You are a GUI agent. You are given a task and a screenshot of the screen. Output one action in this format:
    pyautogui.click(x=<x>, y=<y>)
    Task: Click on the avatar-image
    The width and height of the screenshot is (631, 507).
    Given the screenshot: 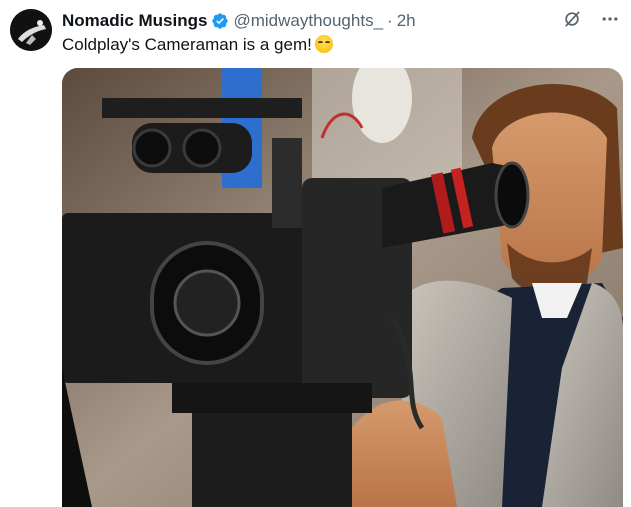 What is the action you would take?
    pyautogui.click(x=31, y=30)
    